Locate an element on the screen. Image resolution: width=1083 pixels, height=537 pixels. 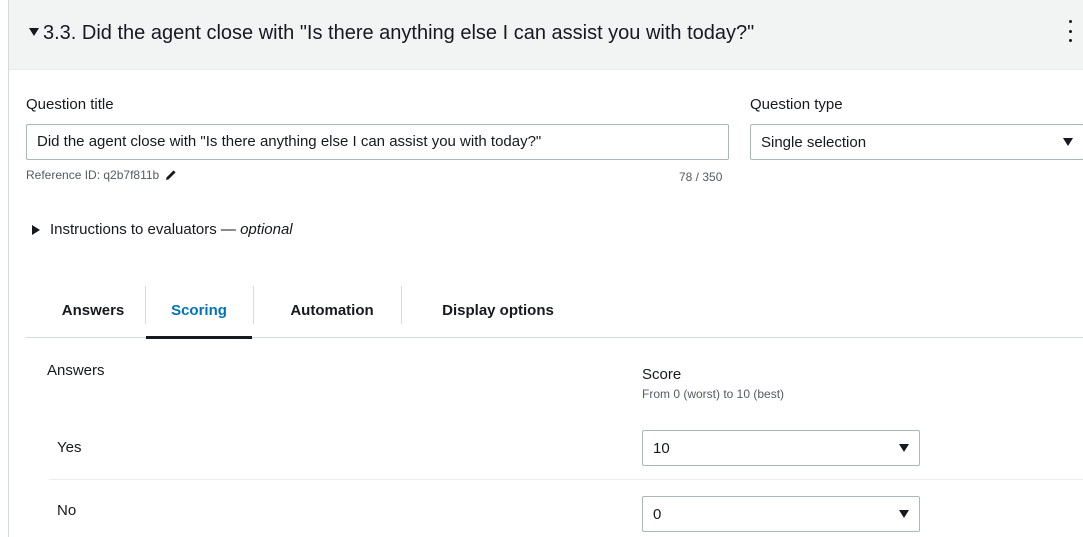
answer-label-yes: Yes is located at coordinates (69, 447).